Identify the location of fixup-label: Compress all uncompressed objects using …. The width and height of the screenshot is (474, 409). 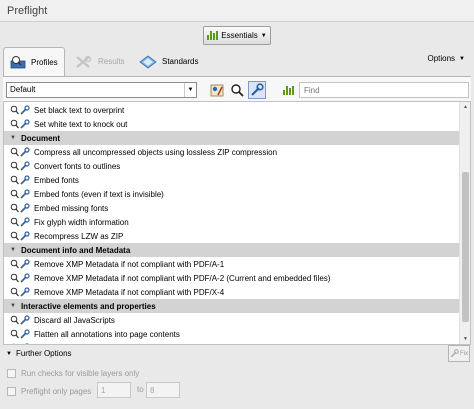
(156, 152).